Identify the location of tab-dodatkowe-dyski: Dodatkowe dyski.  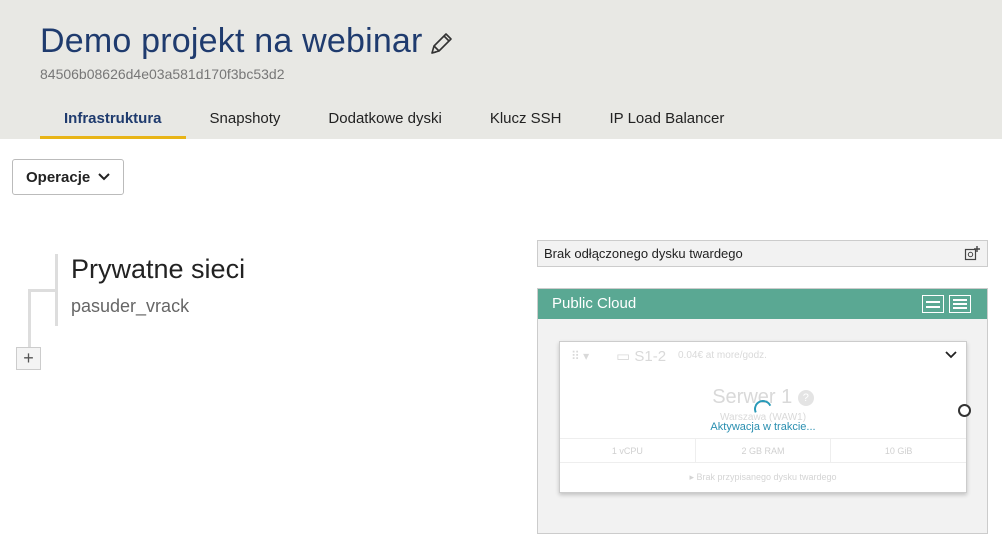
(384, 121).